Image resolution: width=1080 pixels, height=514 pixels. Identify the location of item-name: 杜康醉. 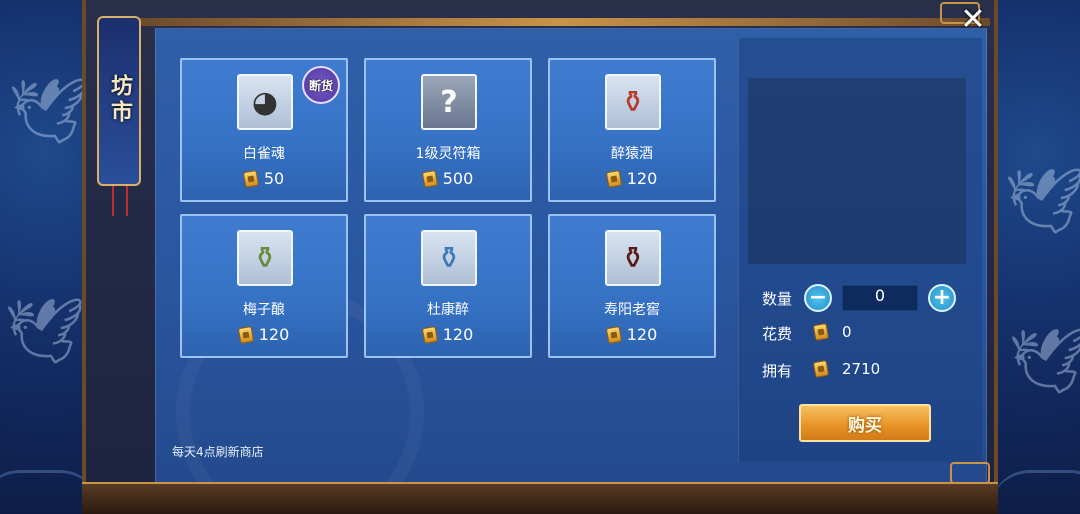
(448, 310).